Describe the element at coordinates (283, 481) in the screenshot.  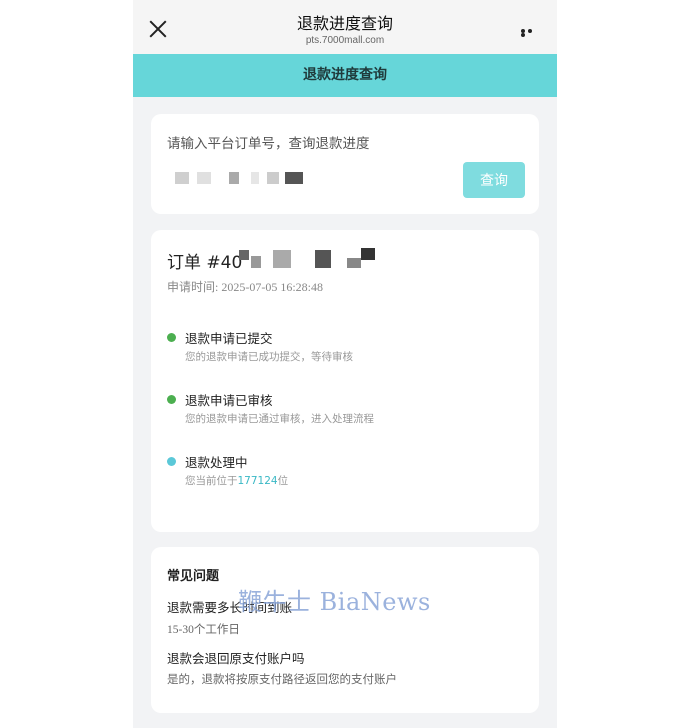
I see `queue-suffix: 位` at that location.